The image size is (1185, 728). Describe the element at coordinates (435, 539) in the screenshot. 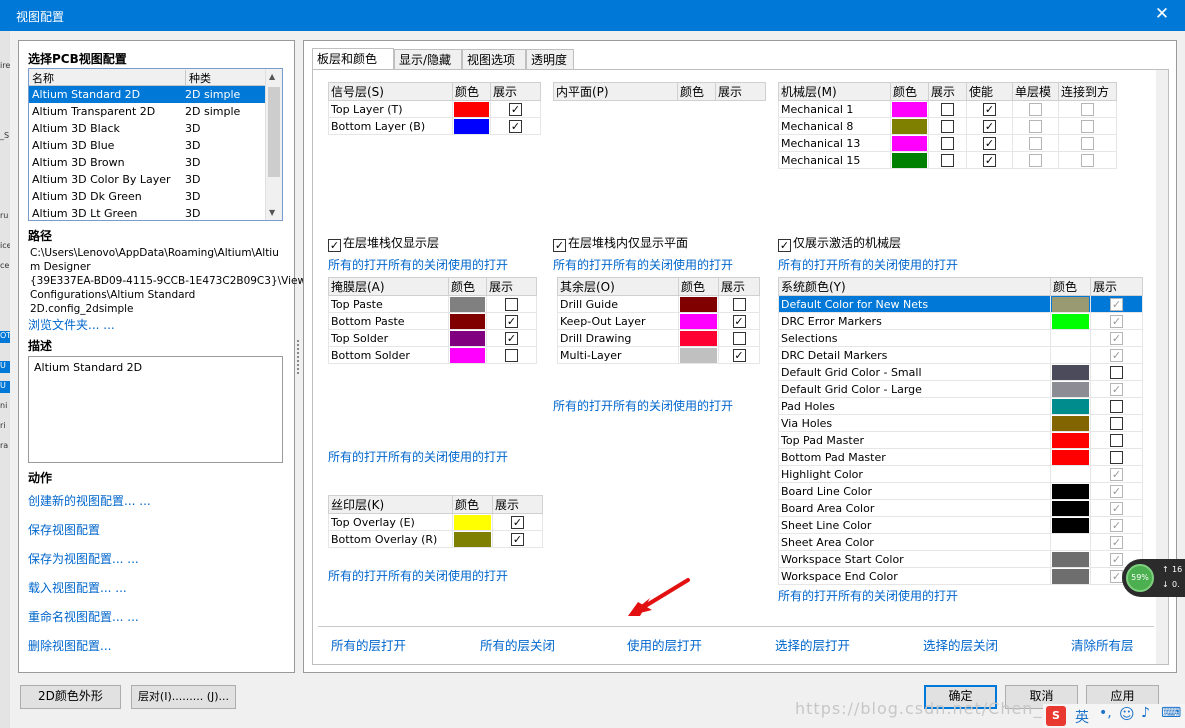

I see `layer-row: Bottom Overlay (R) ✓` at that location.